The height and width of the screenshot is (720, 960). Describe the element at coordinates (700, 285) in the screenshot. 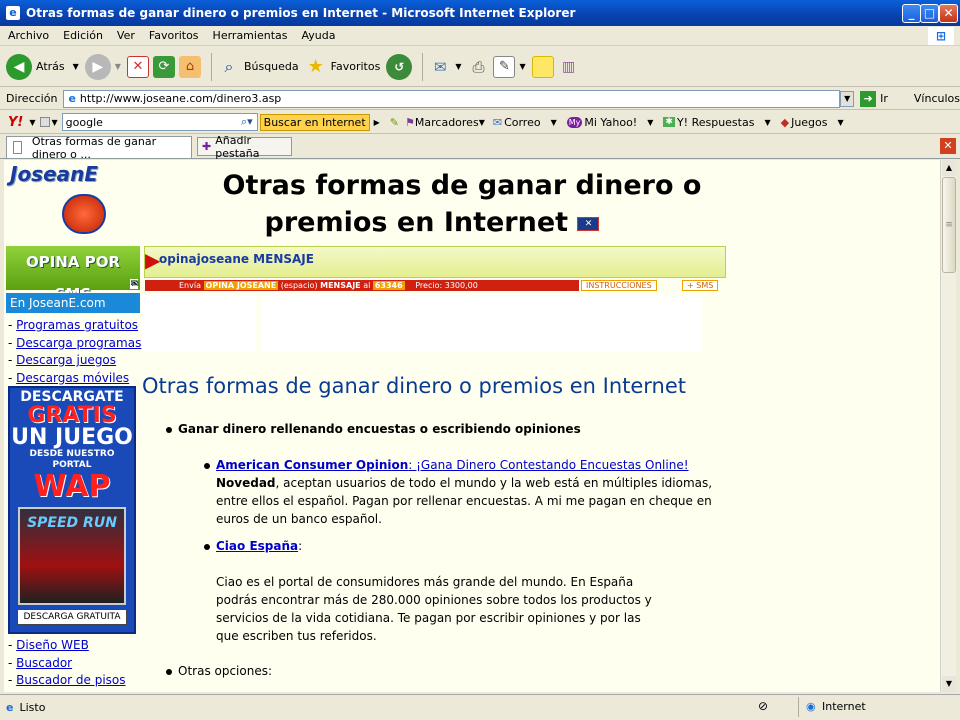

I see `more-sms-link: + SMS` at that location.